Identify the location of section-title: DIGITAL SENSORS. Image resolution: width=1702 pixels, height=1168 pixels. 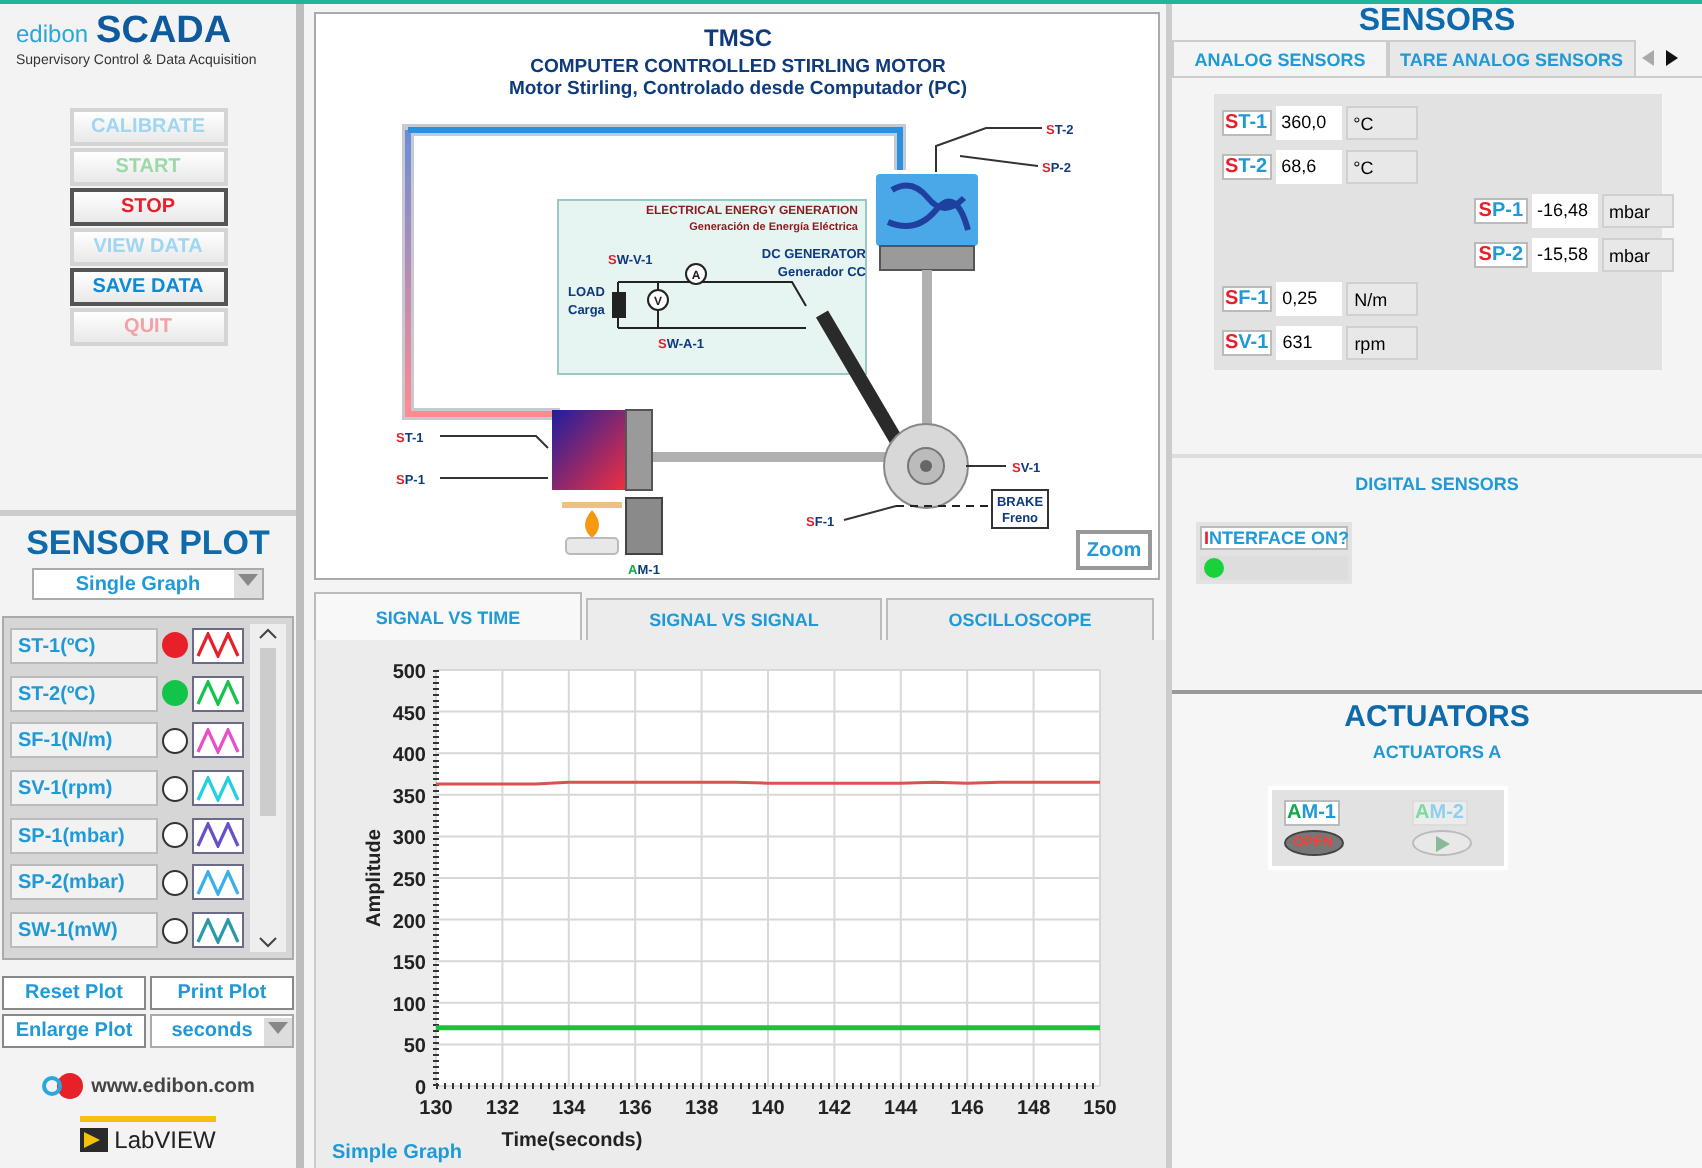
(1437, 484).